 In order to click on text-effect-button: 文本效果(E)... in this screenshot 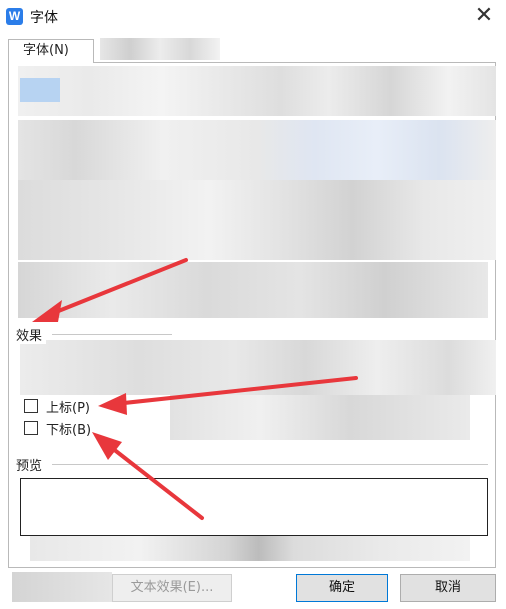, I will do `click(172, 588)`.